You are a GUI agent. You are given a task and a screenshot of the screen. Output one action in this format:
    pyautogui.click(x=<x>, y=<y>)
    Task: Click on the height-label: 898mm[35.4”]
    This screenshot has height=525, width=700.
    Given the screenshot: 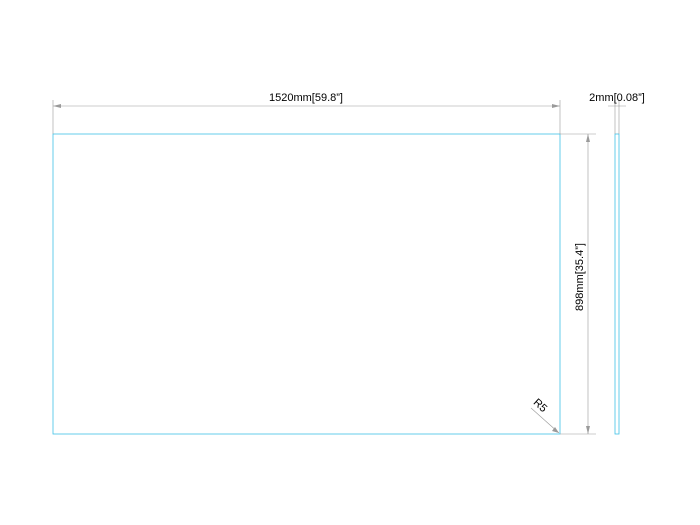 What is the action you would take?
    pyautogui.click(x=580, y=277)
    